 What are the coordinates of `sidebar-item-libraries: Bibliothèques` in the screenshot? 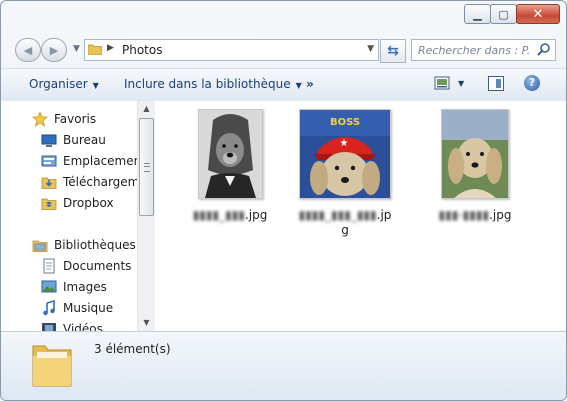 It's located at (84, 245).